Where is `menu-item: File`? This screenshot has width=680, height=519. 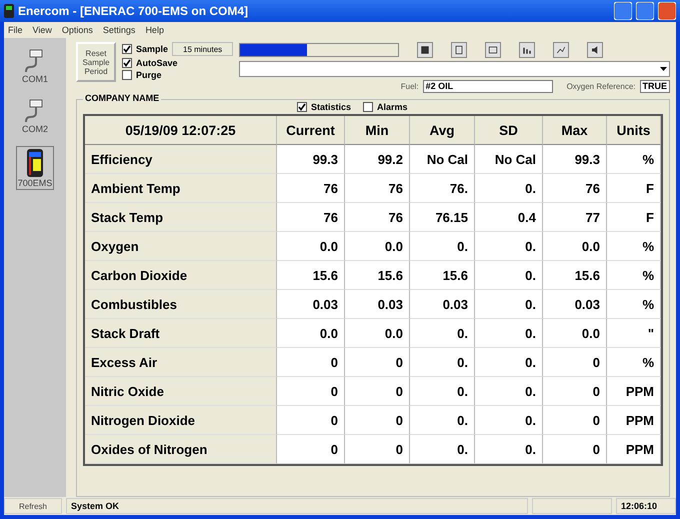
menu-item: File is located at coordinates (15, 30).